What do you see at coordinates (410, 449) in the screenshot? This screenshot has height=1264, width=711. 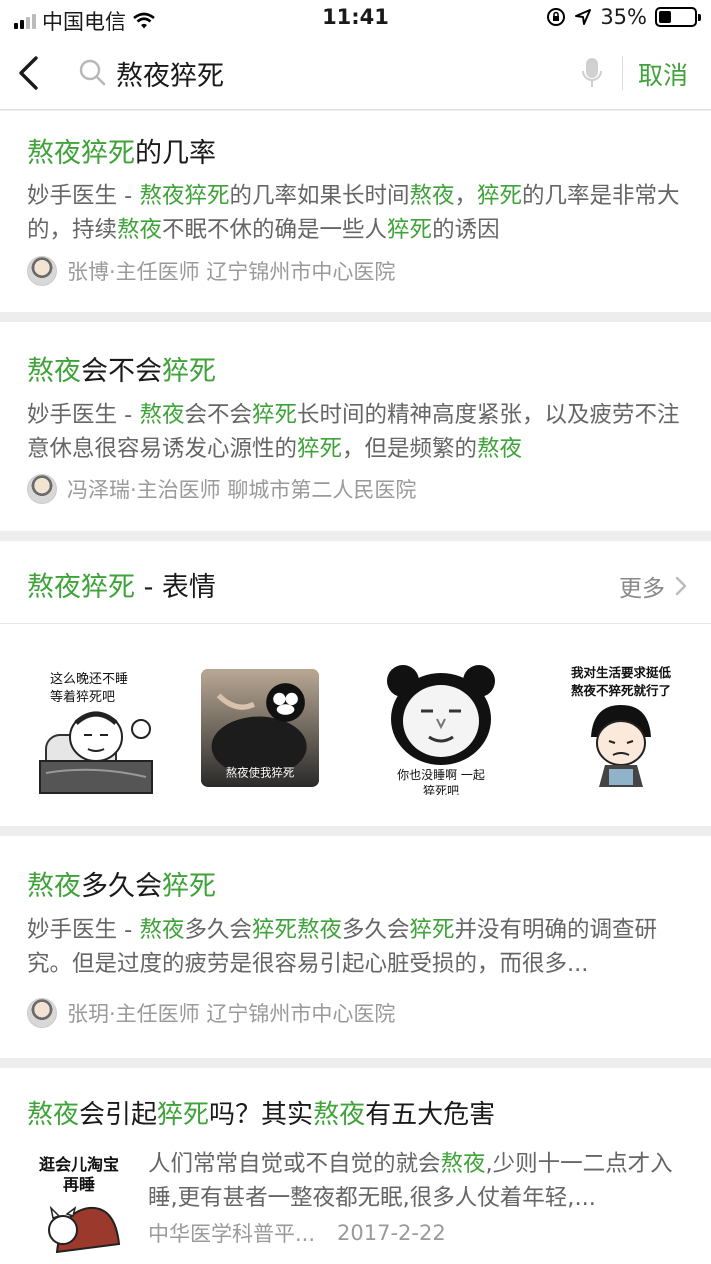 I see `text-segment: ，但是频繁的` at bounding box center [410, 449].